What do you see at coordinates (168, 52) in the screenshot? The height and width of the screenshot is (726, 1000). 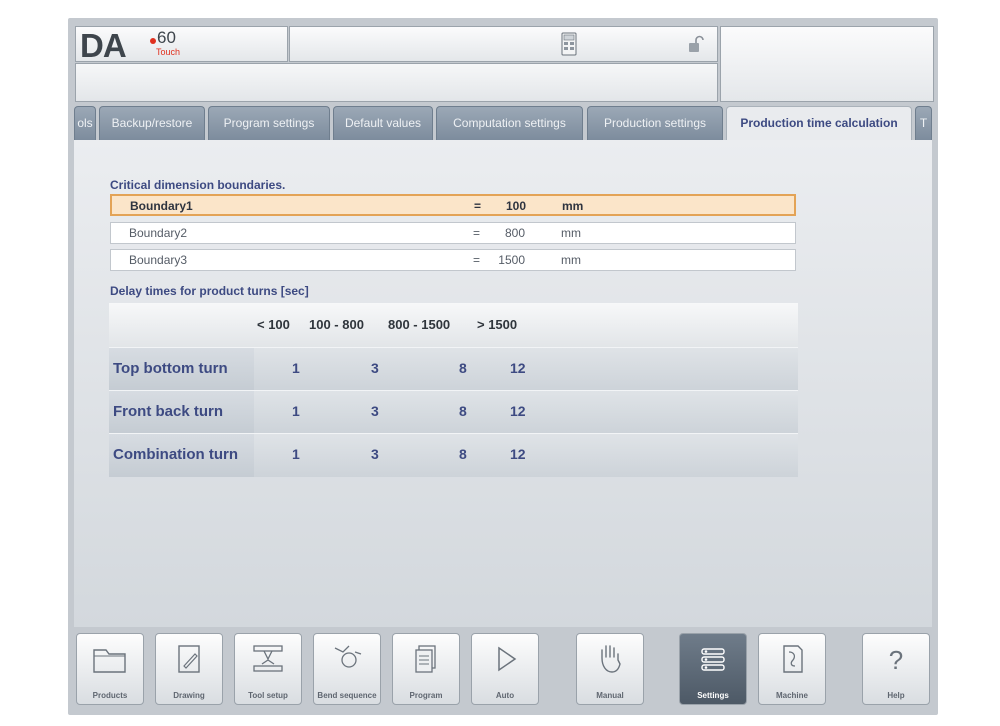 I see `logo-subtitle: Touch` at bounding box center [168, 52].